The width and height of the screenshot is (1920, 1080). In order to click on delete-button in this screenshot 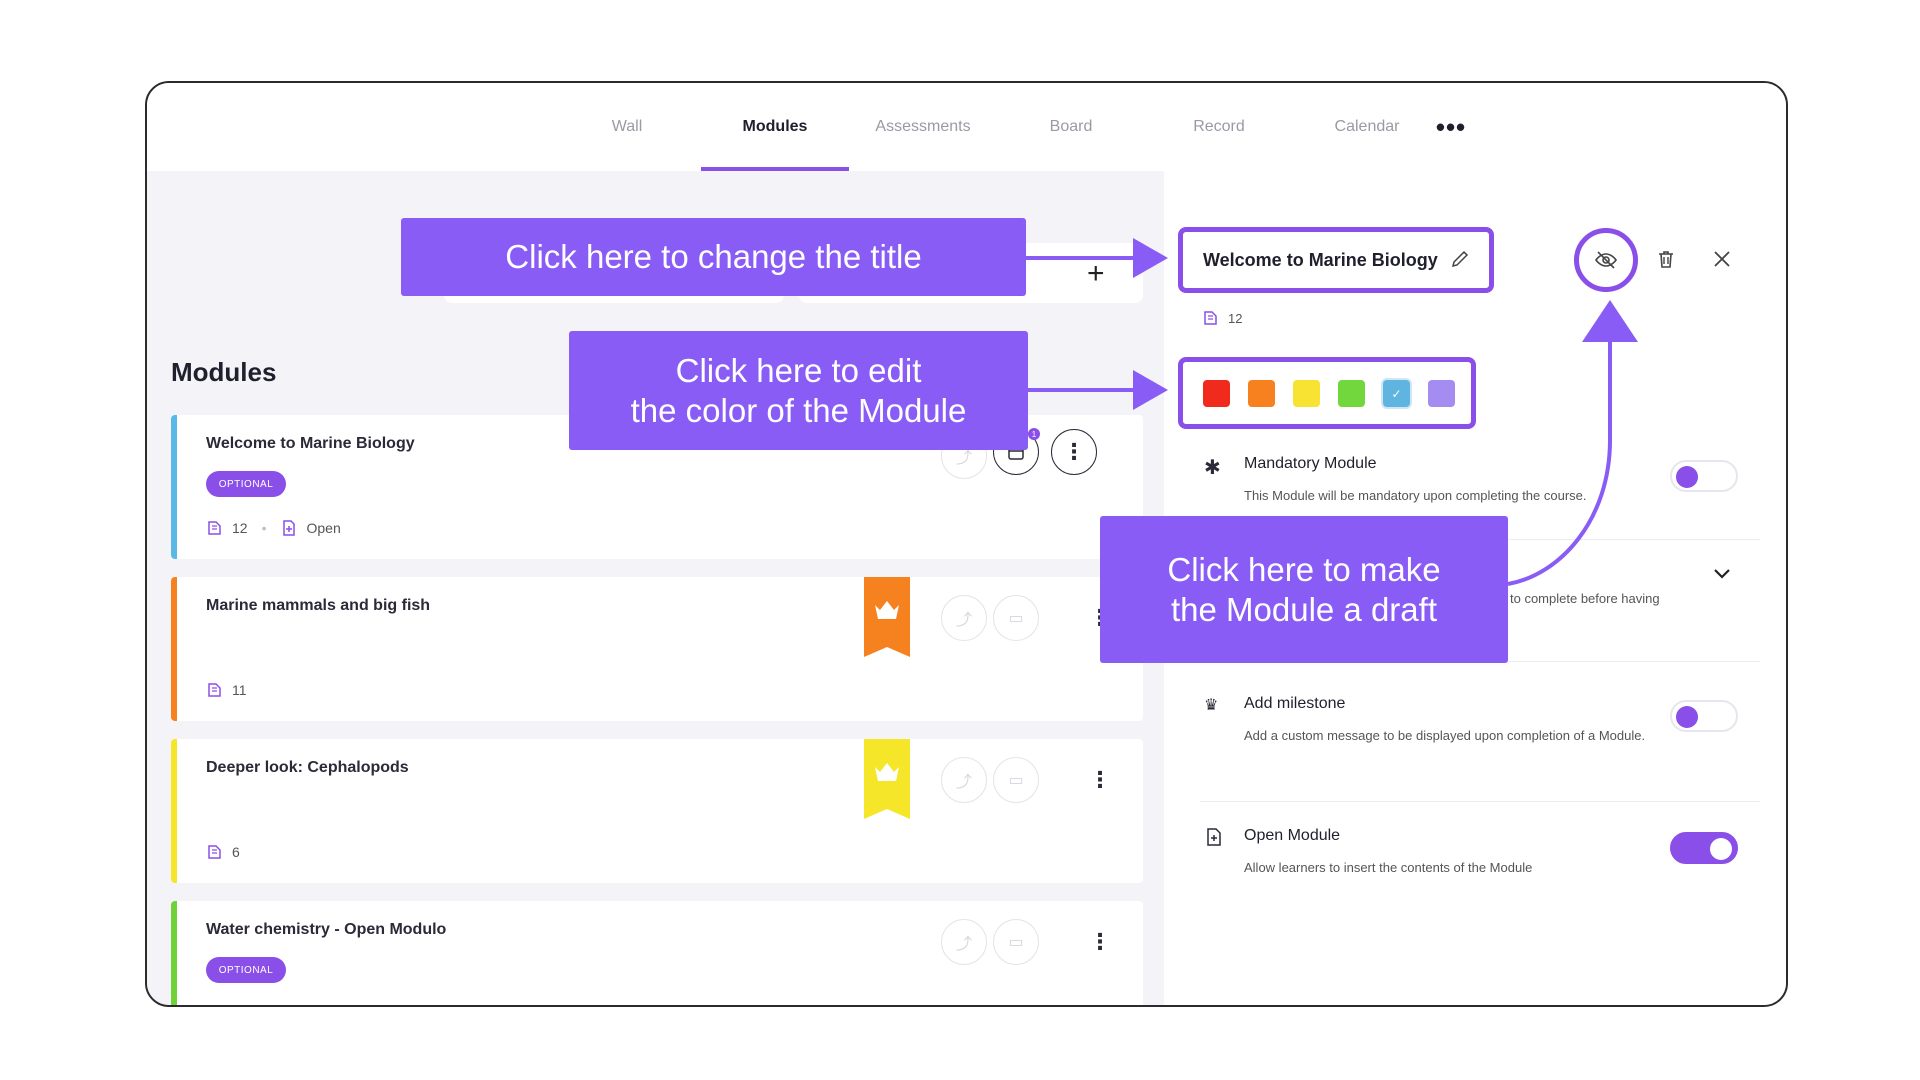, I will do `click(1666, 259)`.